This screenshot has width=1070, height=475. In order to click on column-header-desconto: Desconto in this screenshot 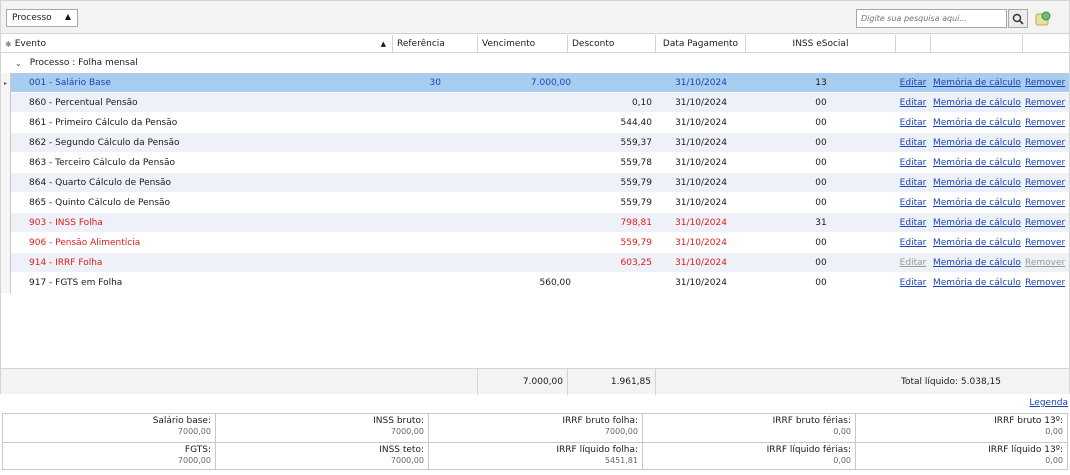, I will do `click(612, 44)`.